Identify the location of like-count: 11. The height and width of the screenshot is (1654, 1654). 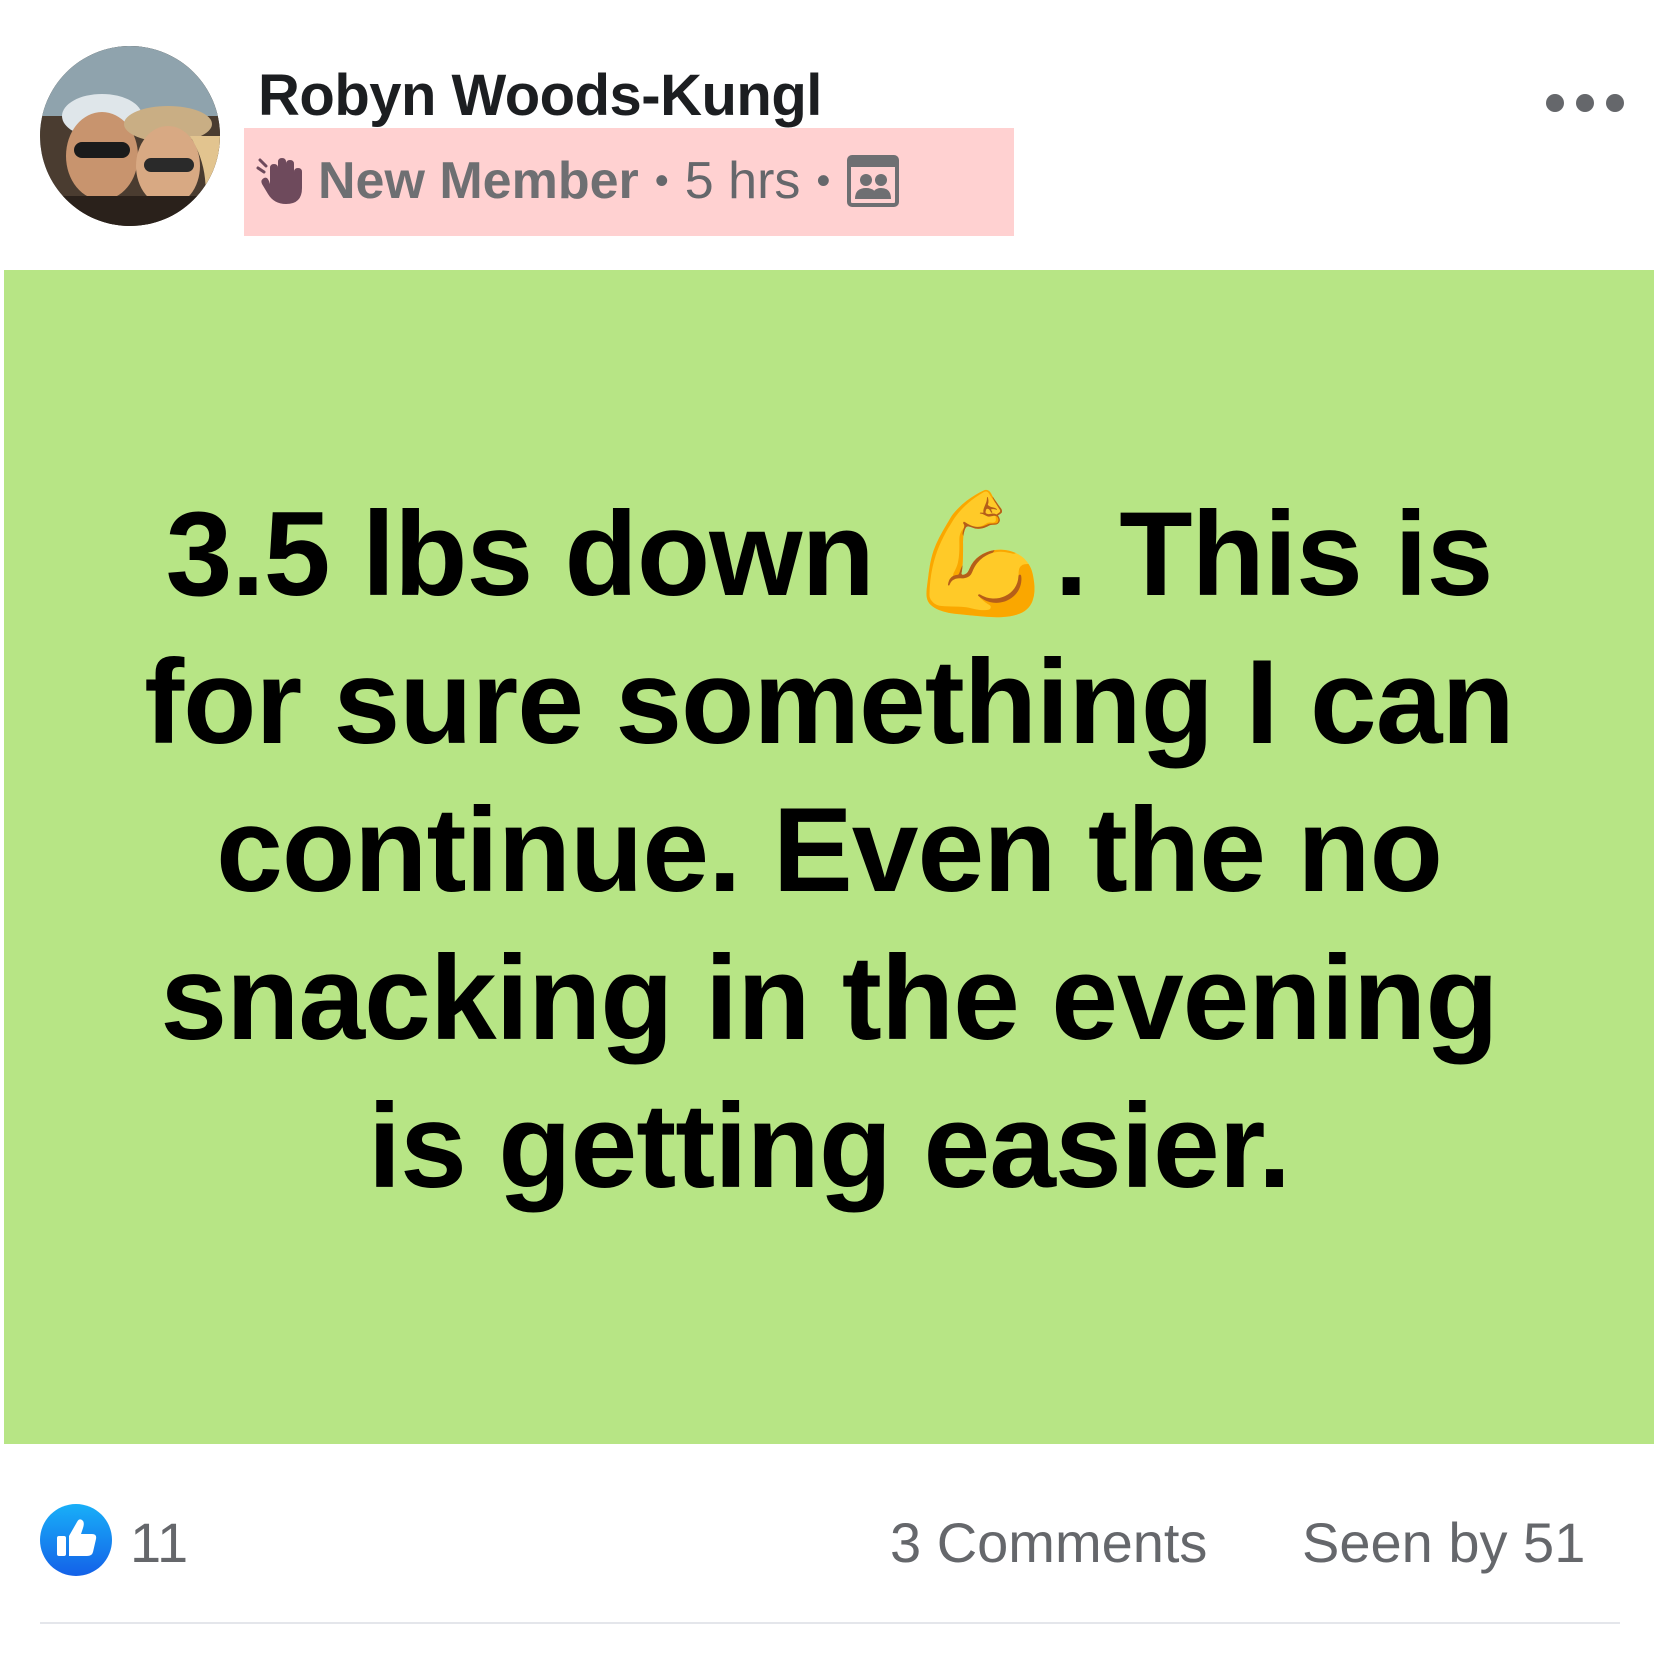
(159, 1542).